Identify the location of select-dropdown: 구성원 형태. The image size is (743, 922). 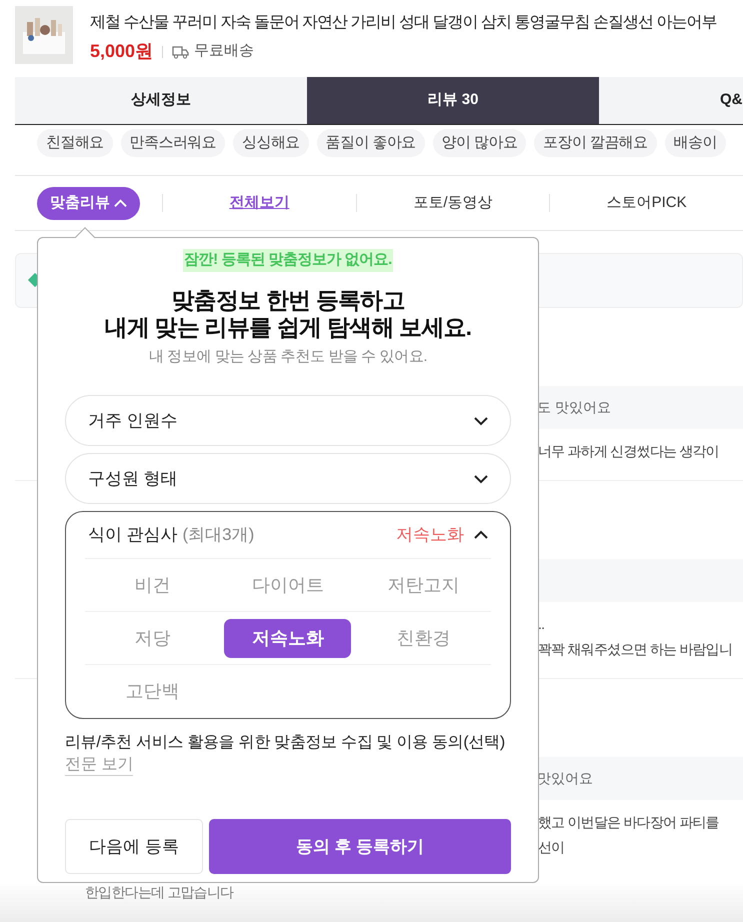
(288, 478).